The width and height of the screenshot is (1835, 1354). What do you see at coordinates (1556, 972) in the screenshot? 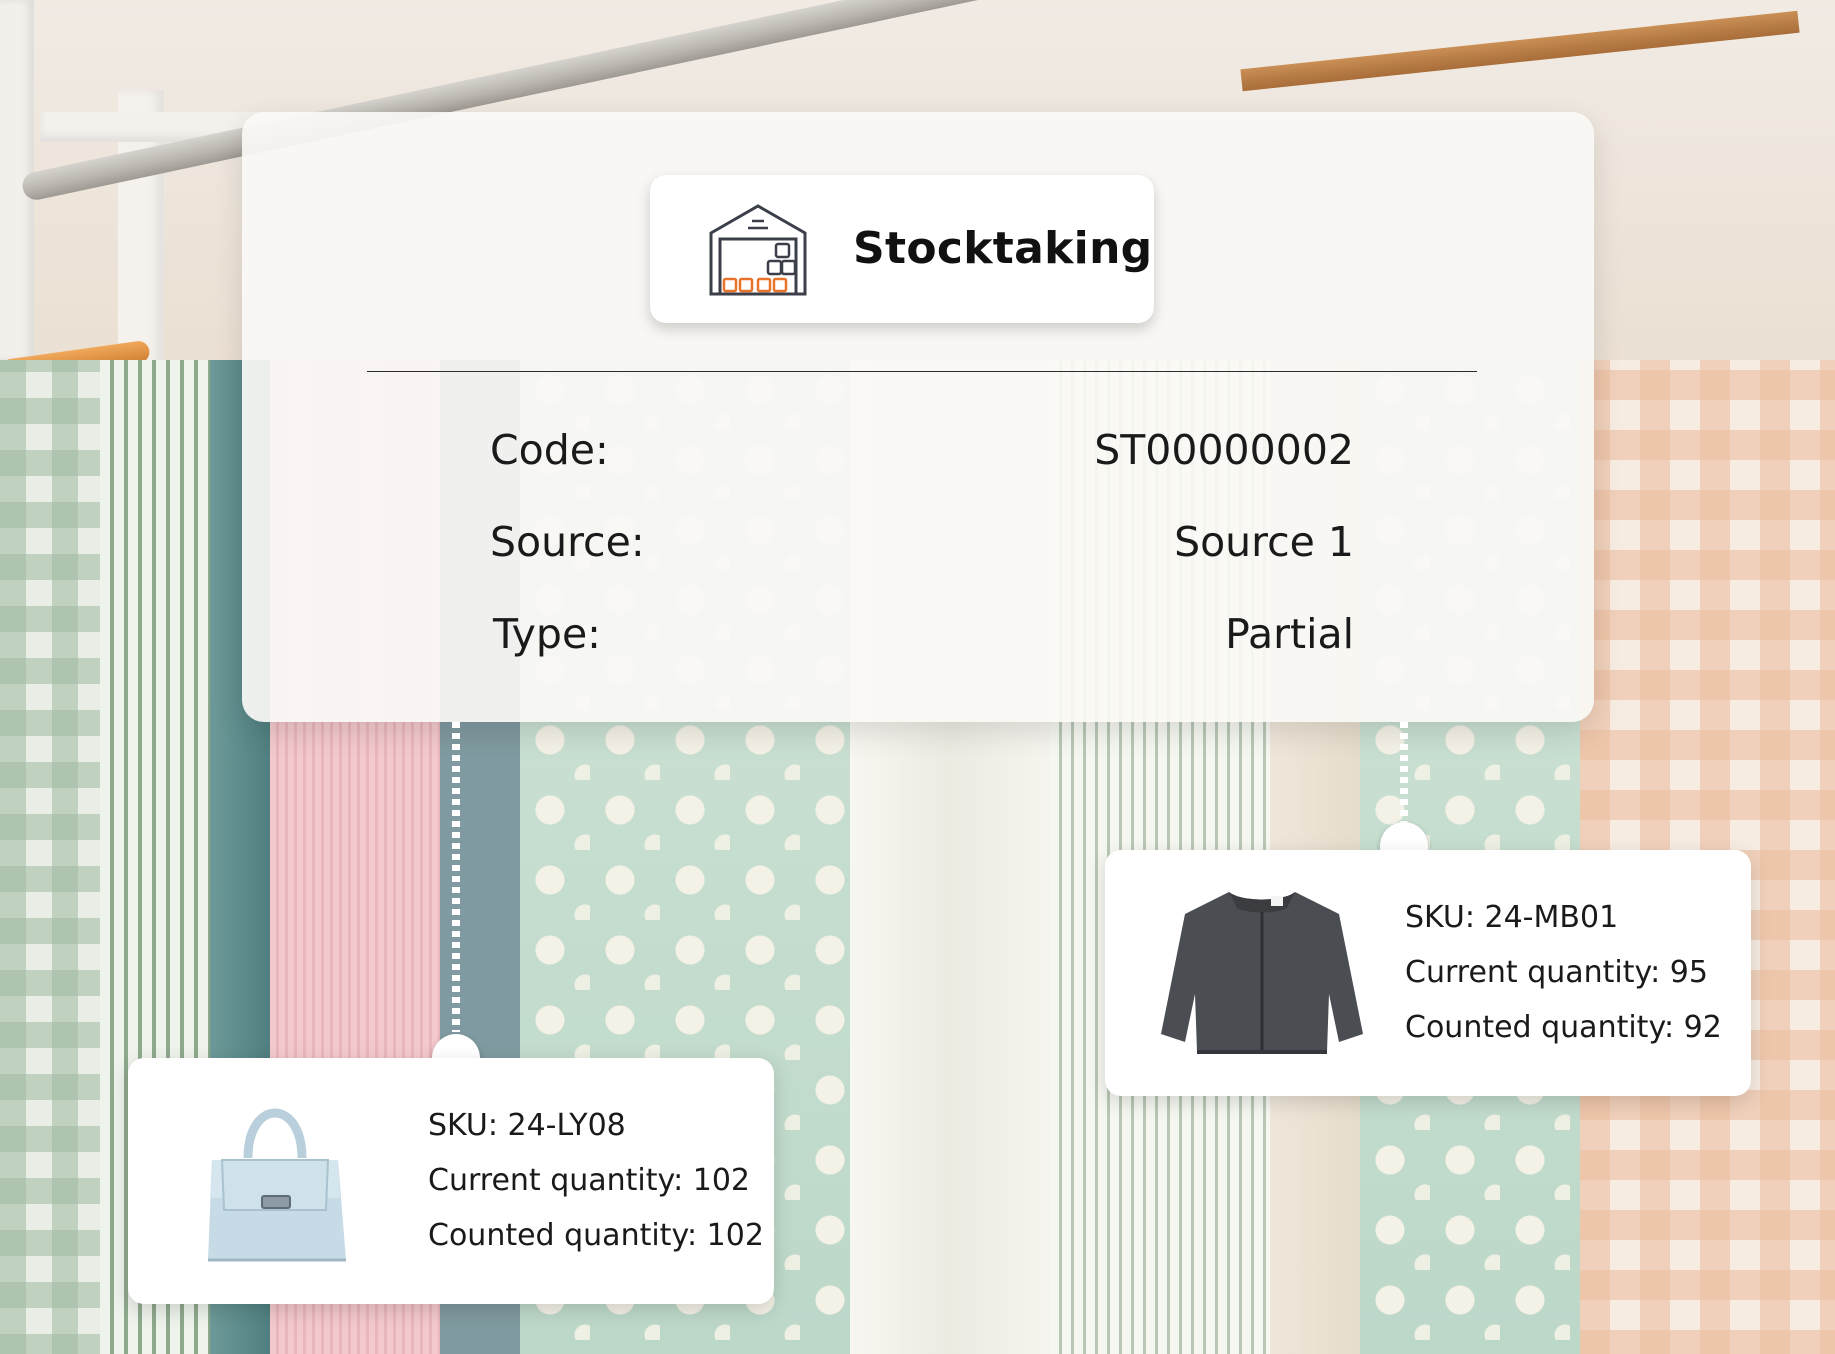
I see `product-current-quantity: Current quantity: 95` at bounding box center [1556, 972].